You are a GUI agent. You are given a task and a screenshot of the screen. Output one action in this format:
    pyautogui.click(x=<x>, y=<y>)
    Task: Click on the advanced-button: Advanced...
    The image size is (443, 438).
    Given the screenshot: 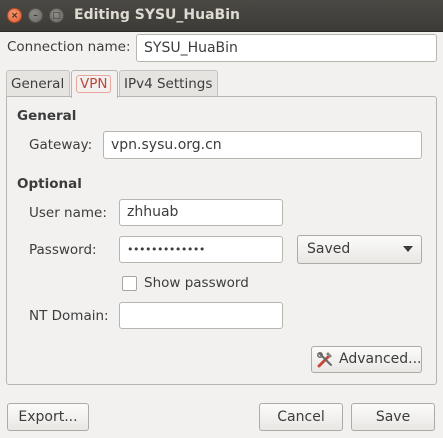 What is the action you would take?
    pyautogui.click(x=366, y=359)
    